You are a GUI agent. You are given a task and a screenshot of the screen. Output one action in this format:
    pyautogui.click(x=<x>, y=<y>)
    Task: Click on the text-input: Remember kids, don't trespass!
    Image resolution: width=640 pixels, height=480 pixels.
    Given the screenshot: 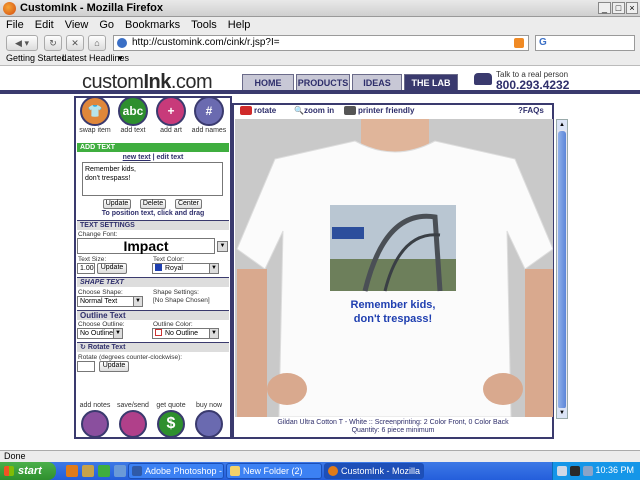 What is the action you would take?
    pyautogui.click(x=152, y=179)
    